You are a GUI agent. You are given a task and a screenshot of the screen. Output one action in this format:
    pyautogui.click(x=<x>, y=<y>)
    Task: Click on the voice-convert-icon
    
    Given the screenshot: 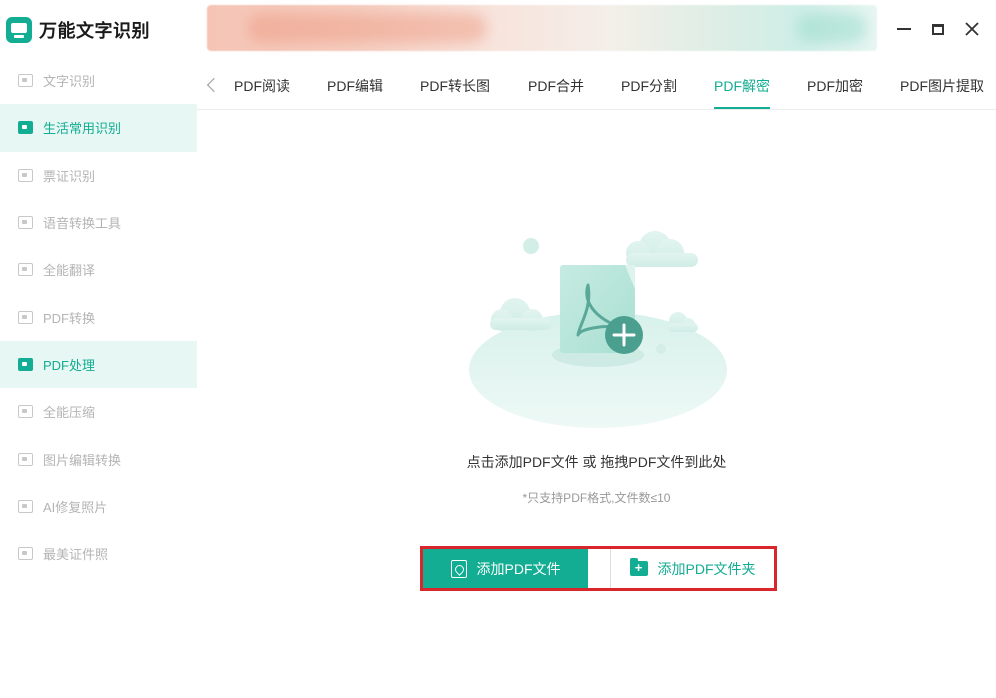 What is the action you would take?
    pyautogui.click(x=25, y=223)
    